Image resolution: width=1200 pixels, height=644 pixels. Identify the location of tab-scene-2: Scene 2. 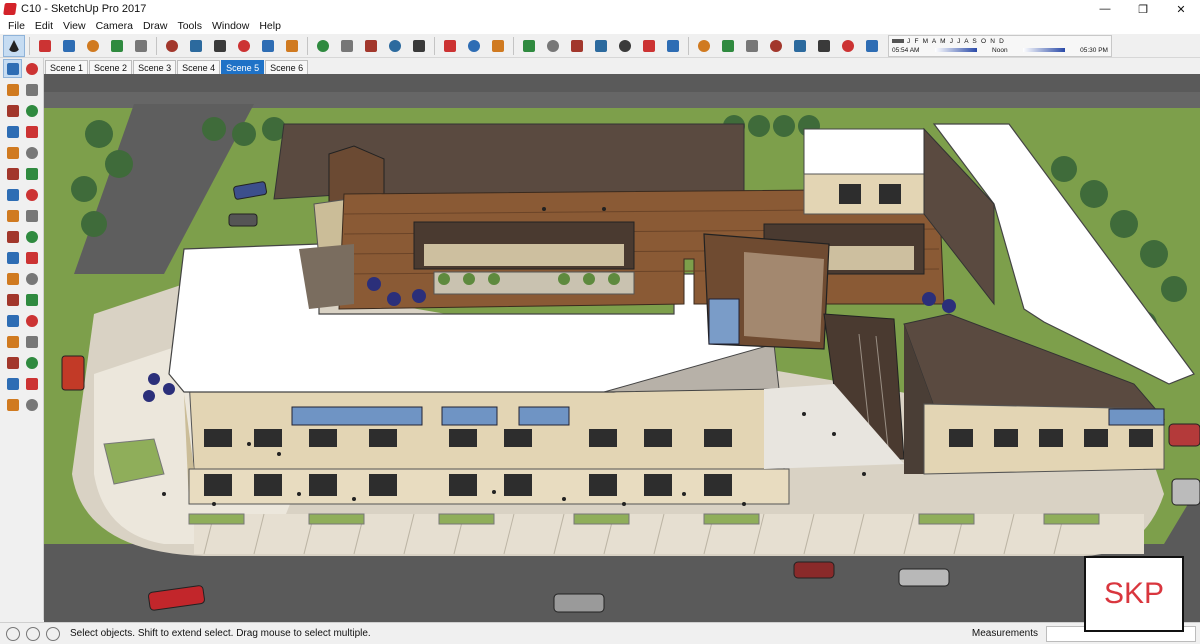
(111, 67).